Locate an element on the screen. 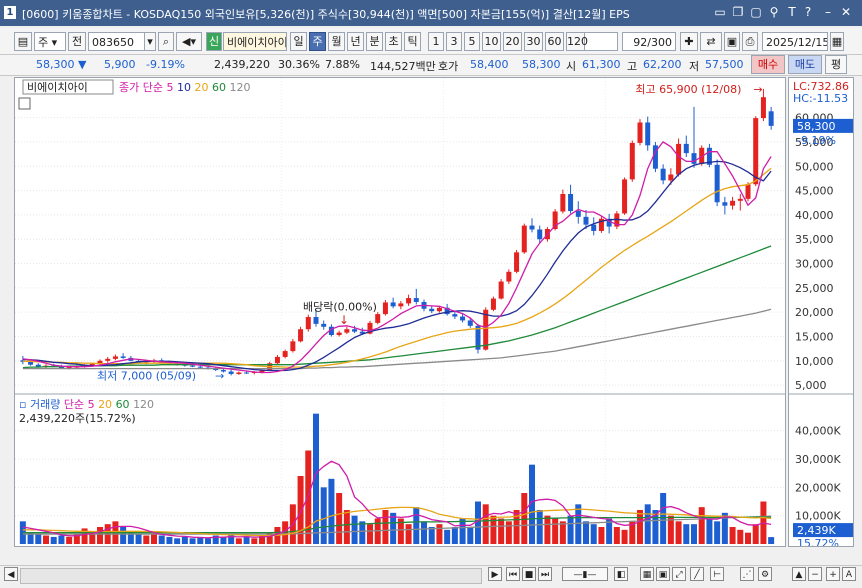  zoom-plus-icon: + is located at coordinates (833, 574).